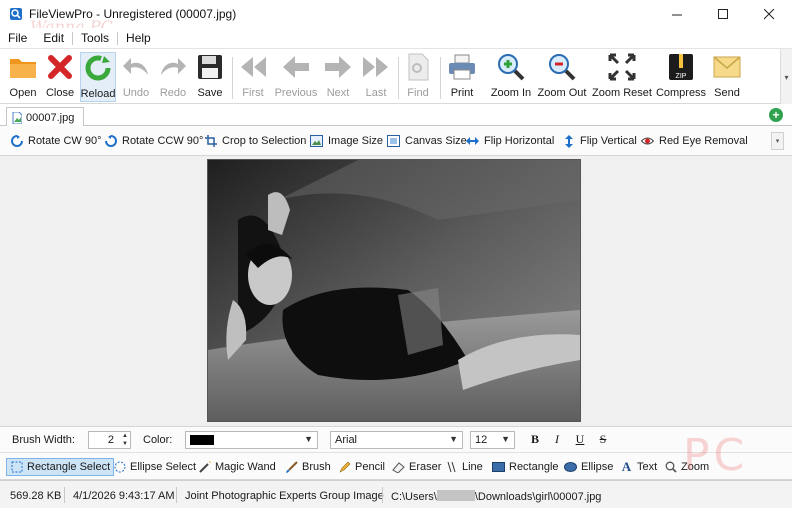 Image resolution: width=792 pixels, height=508 pixels. What do you see at coordinates (210, 141) in the screenshot?
I see `crop-icon` at bounding box center [210, 141].